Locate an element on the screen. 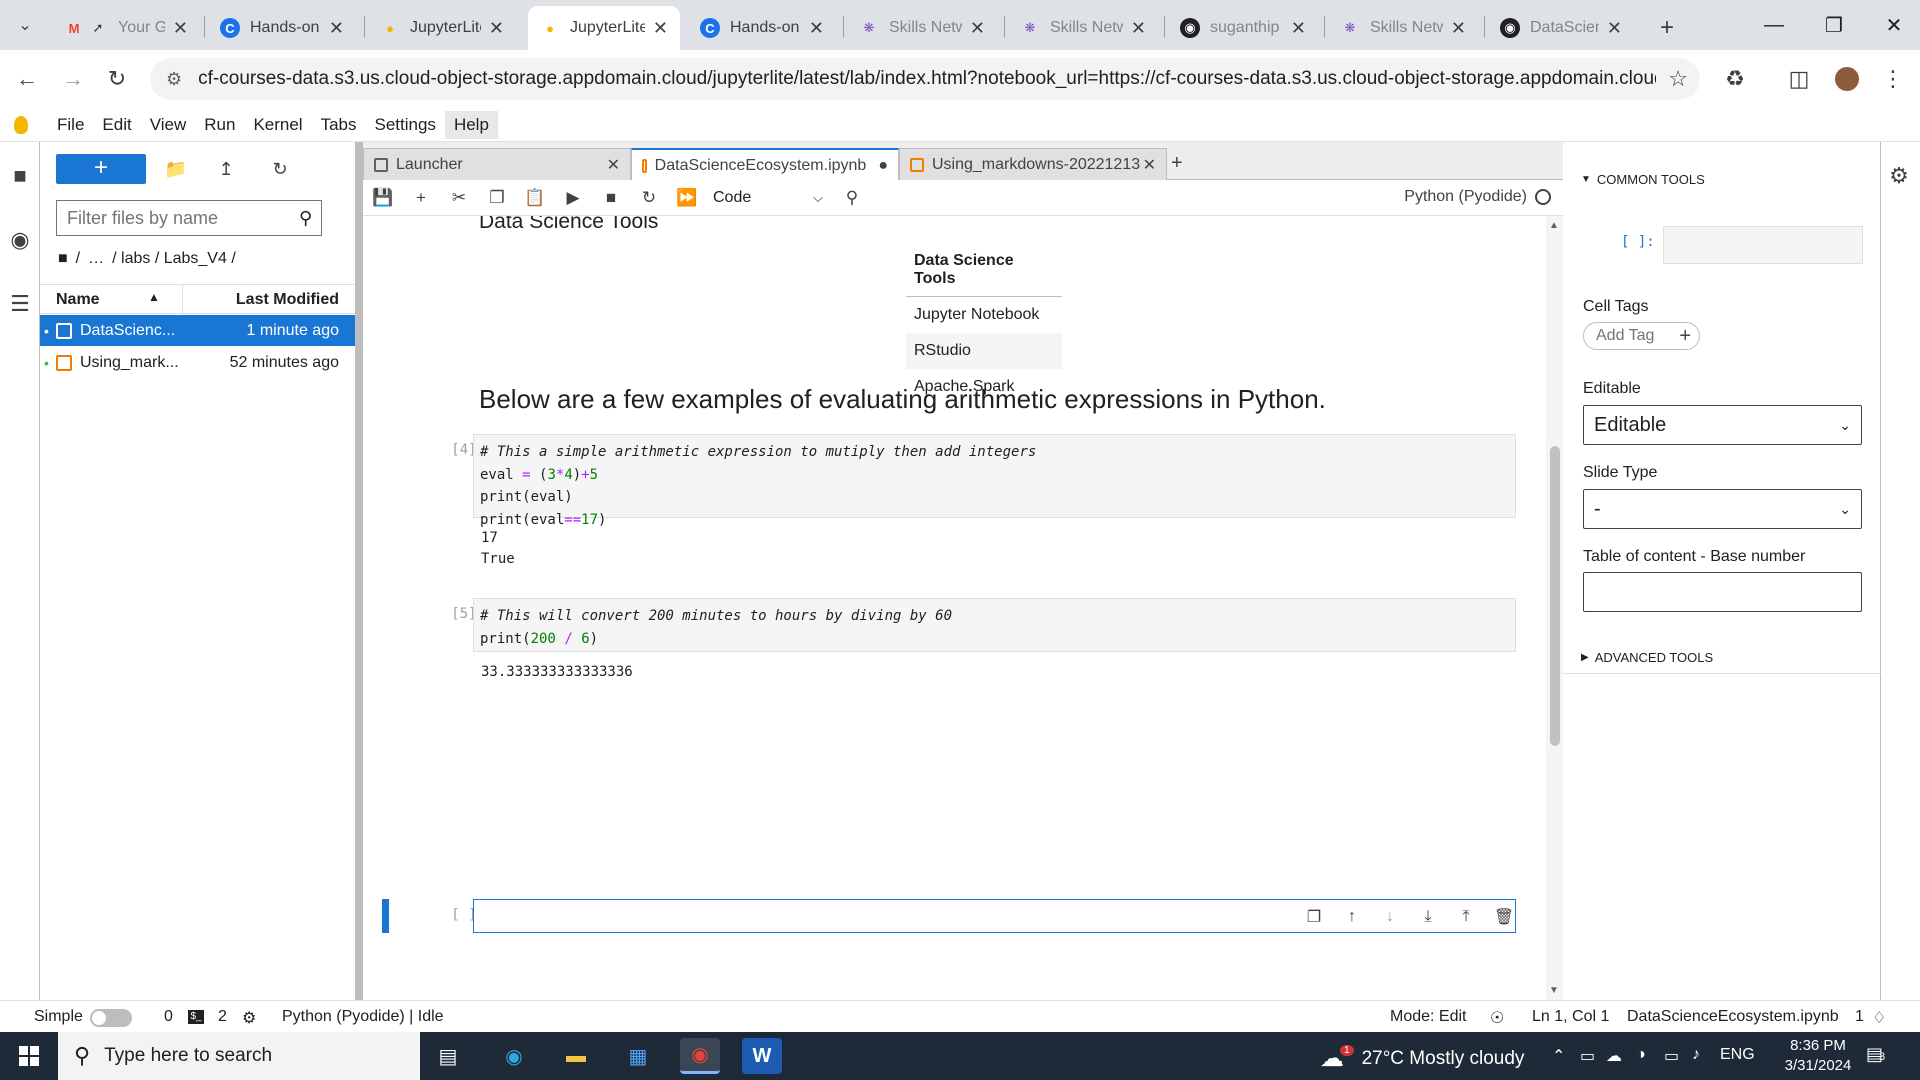 Image resolution: width=1920 pixels, height=1080 pixels. menu-view: View is located at coordinates (168, 125).